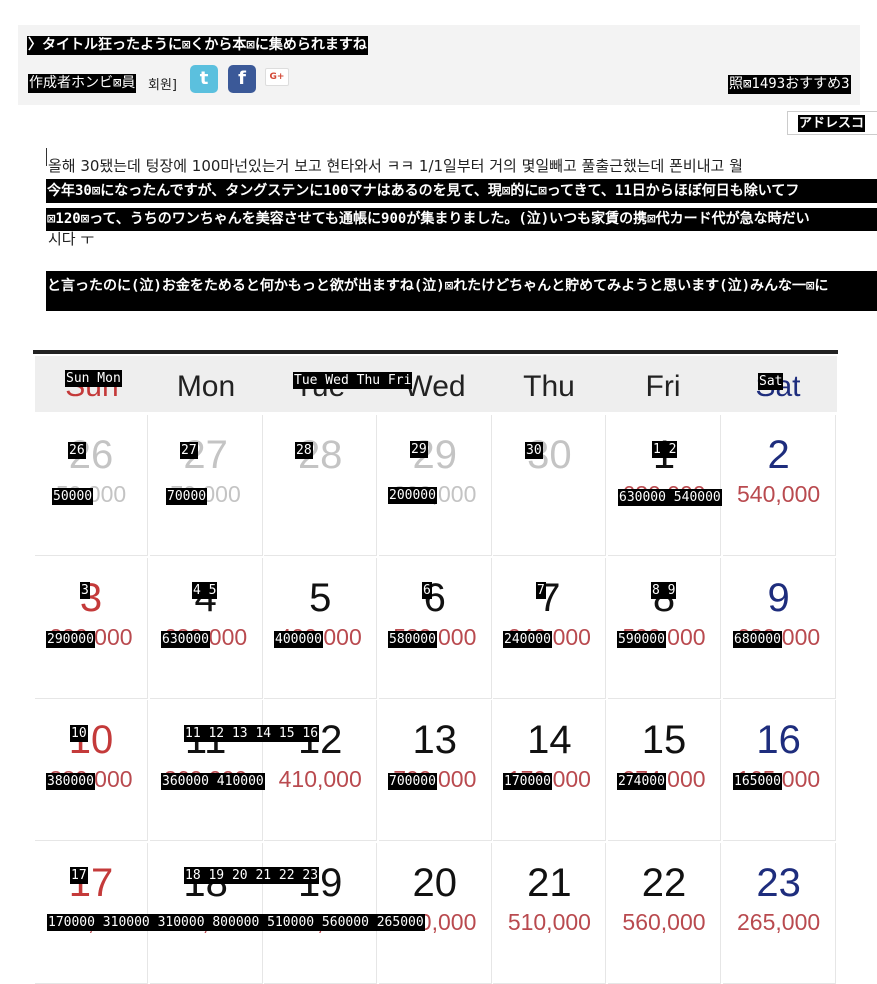  I want to click on day-number: 22, so click(664, 882).